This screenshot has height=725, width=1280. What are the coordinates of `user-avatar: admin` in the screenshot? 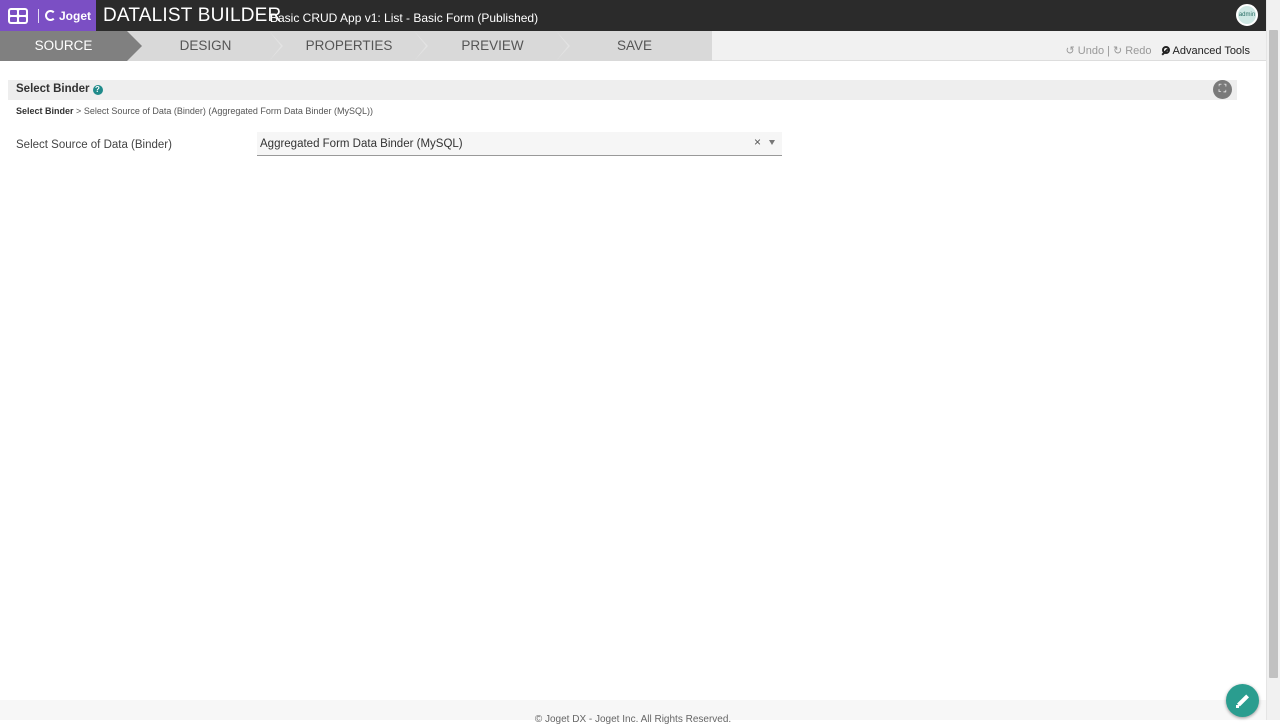 It's located at (1247, 15).